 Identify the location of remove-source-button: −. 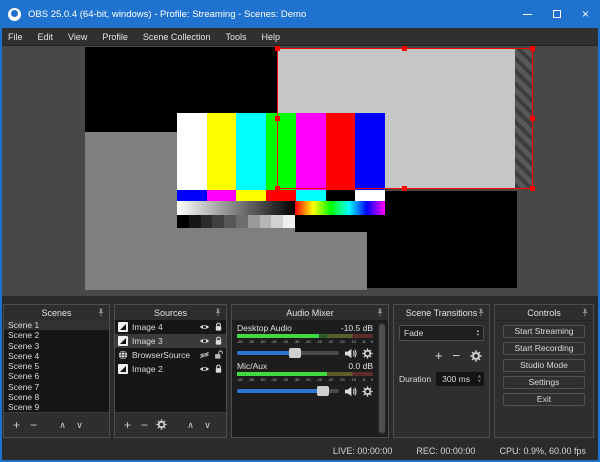
(144, 425).